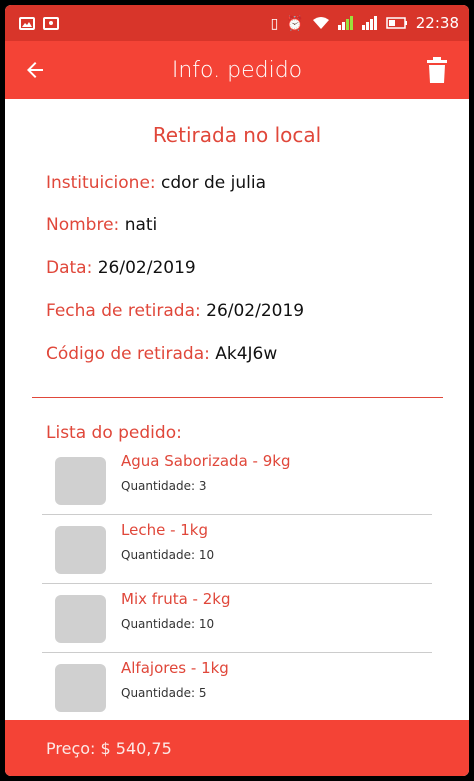  What do you see at coordinates (164, 693) in the screenshot?
I see `product-quantity: Quantidade: 5` at bounding box center [164, 693].